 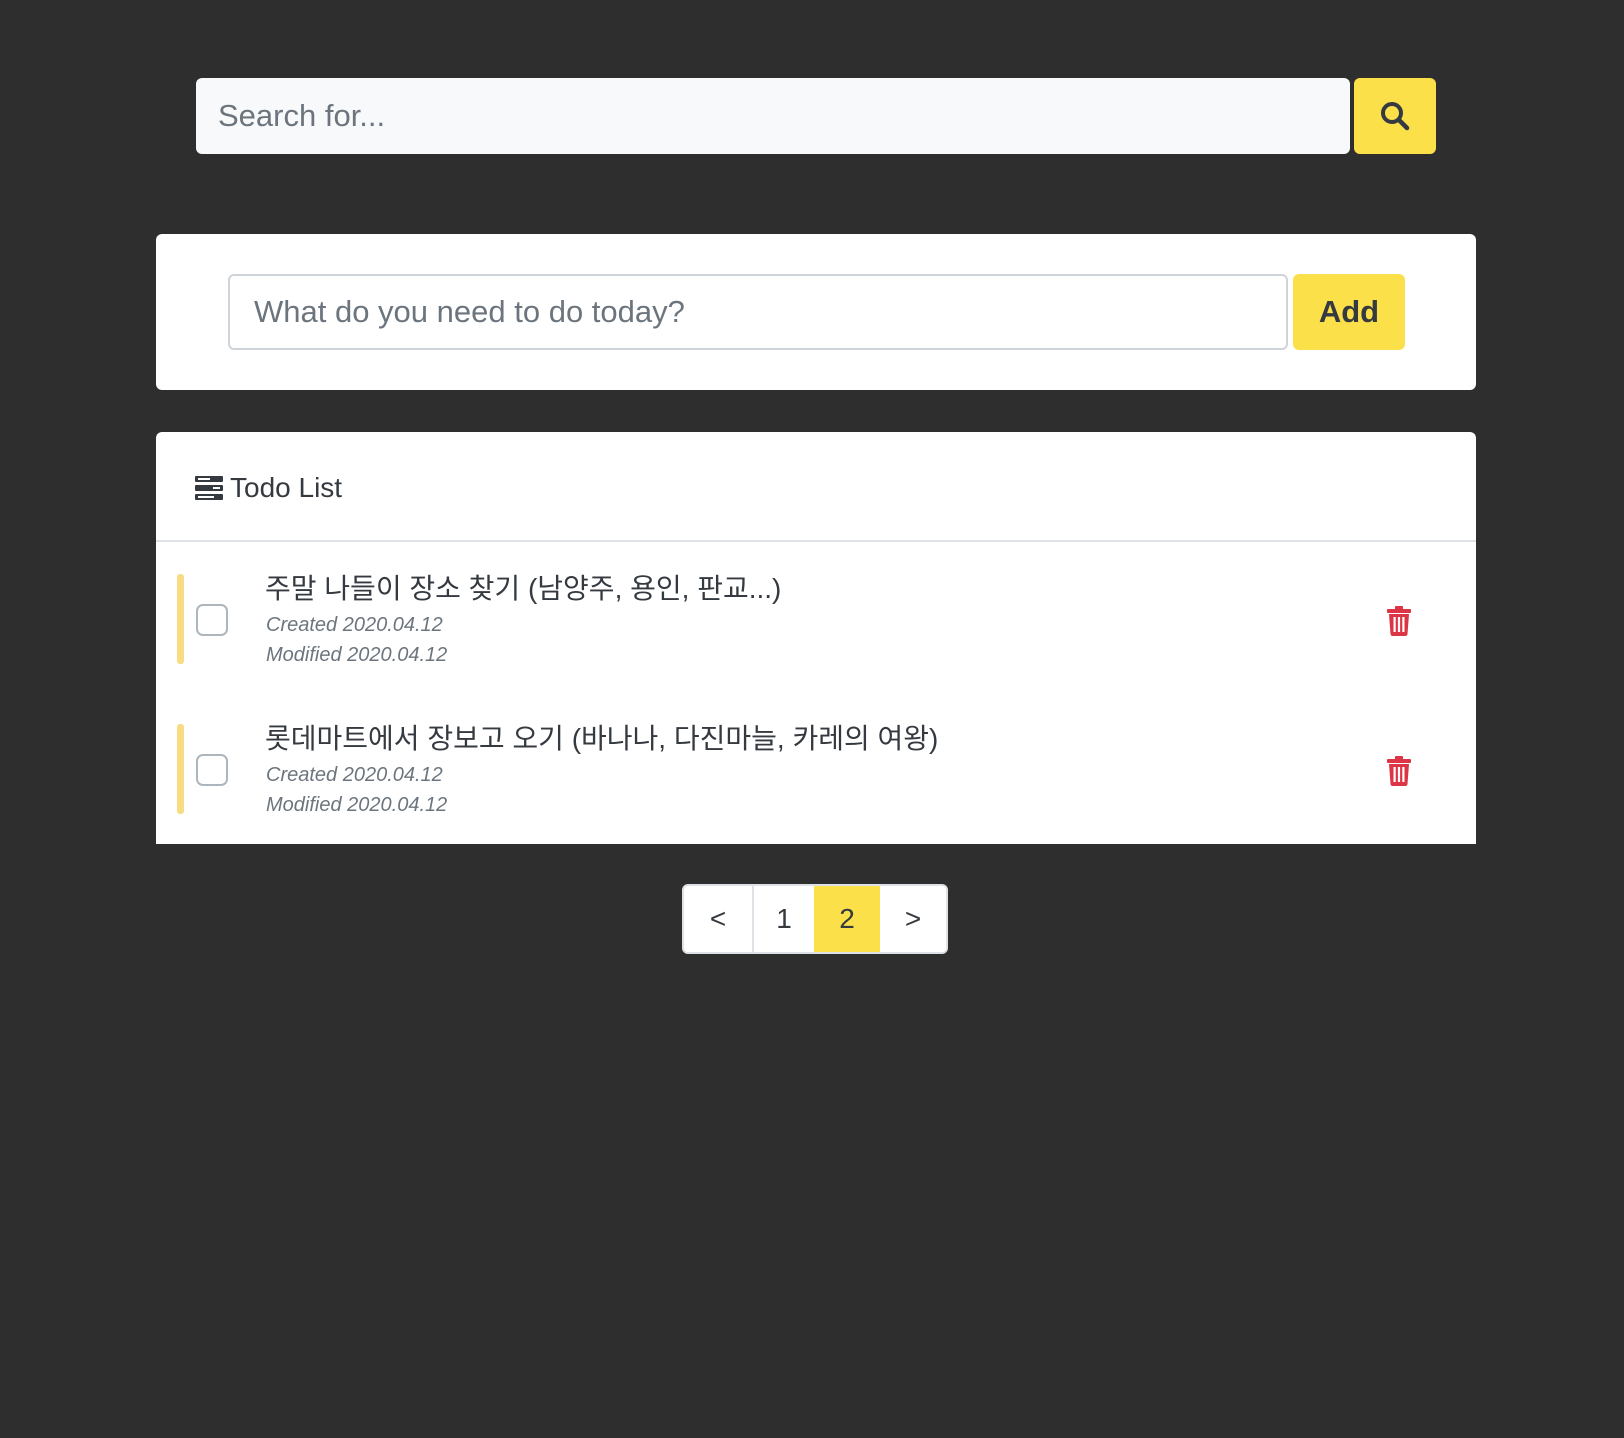 I want to click on todo-list-title: Todo List, so click(x=286, y=487).